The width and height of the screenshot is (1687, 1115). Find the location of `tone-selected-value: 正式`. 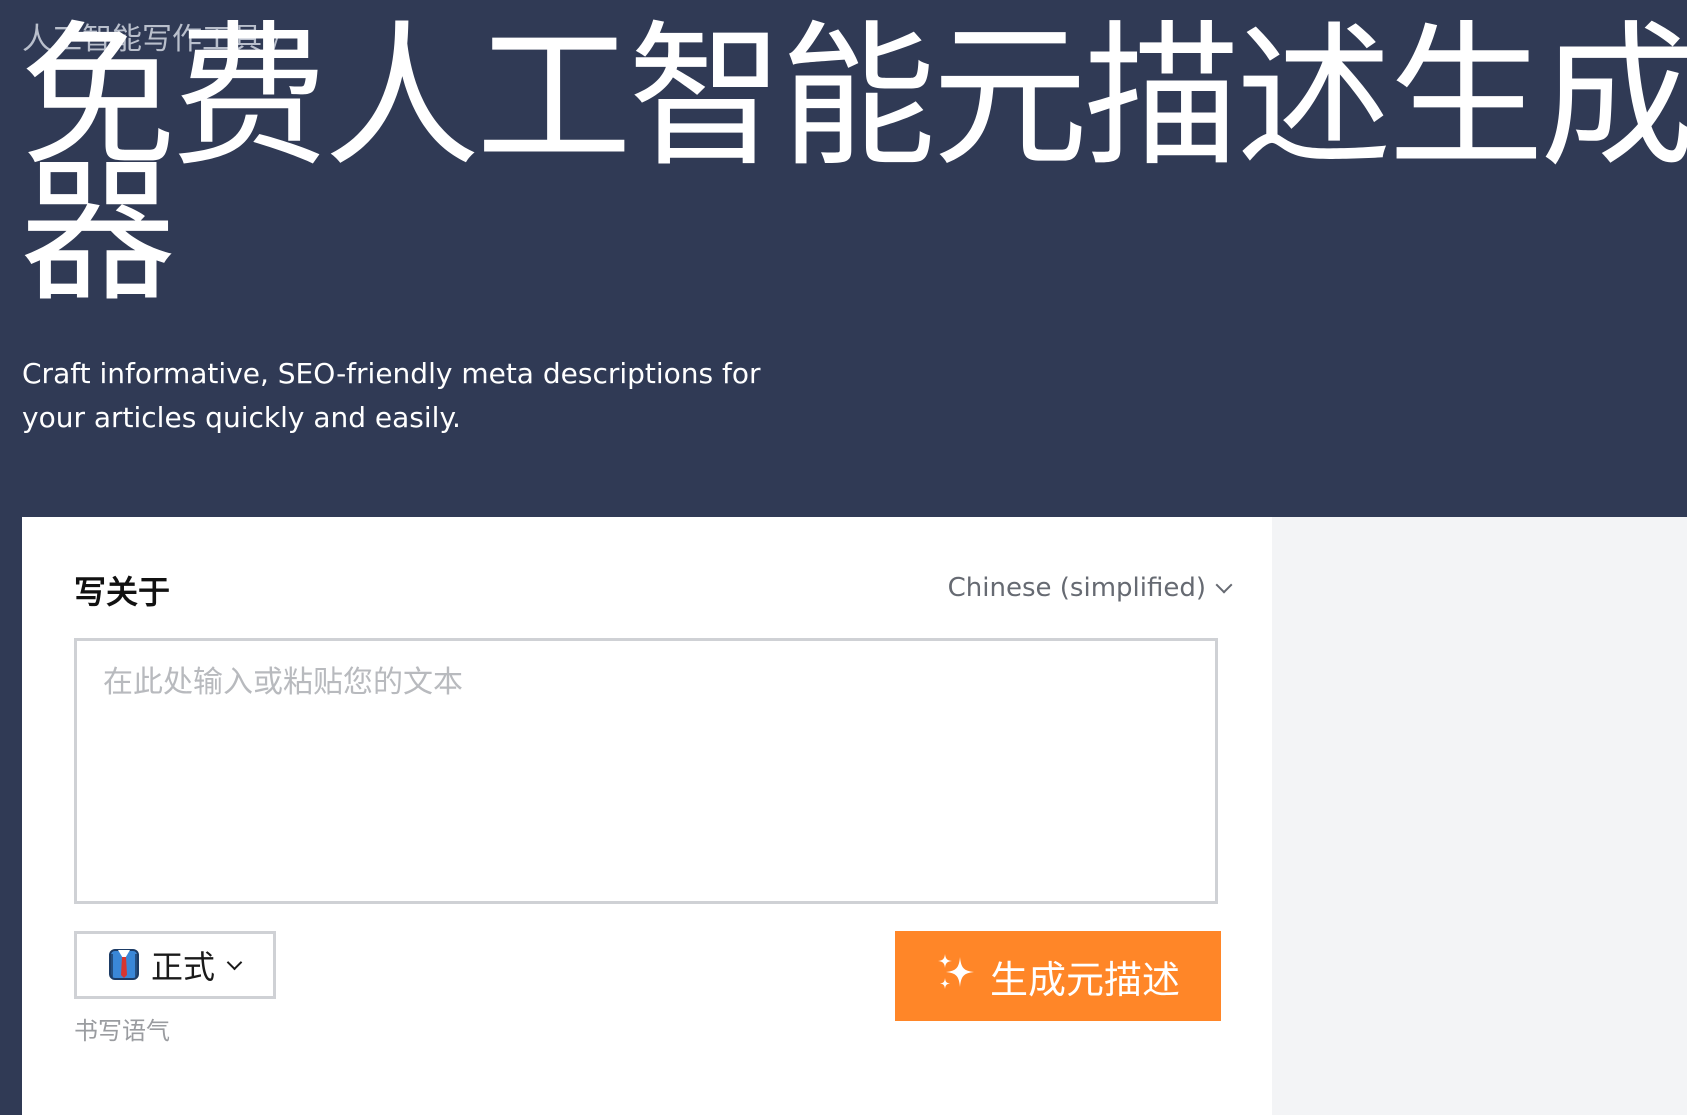

tone-selected-value: 正式 is located at coordinates (183, 967).